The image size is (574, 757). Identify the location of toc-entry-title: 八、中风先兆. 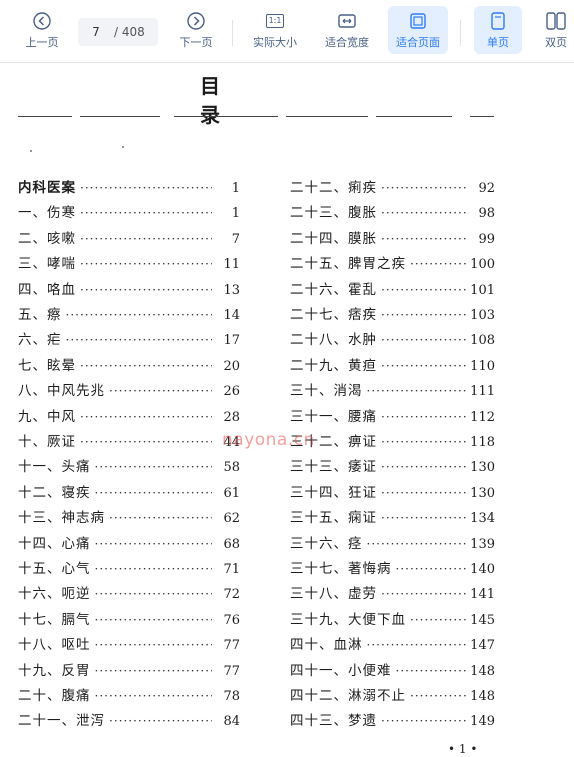
(61, 391).